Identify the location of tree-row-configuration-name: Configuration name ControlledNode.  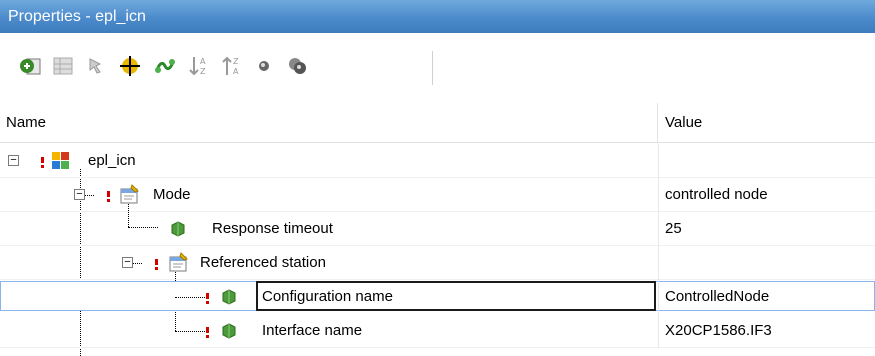
(437, 297).